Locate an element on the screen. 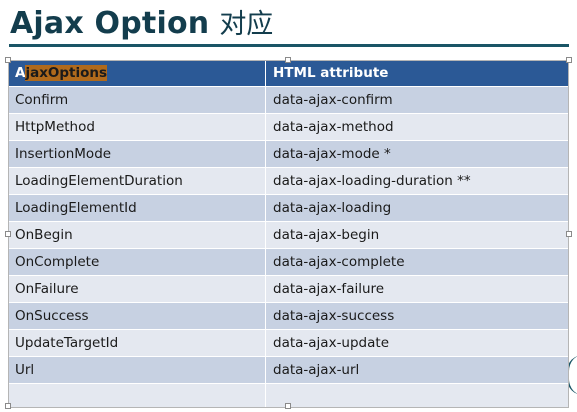 The image size is (577, 412). attribute-cell: data-ajax-loading is located at coordinates (332, 208).